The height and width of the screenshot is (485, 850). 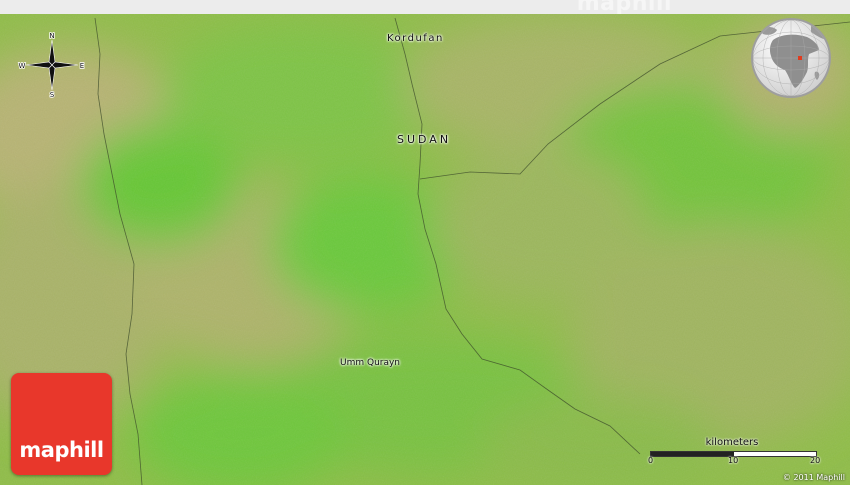 I want to click on scale-tick-10: 10, so click(x=733, y=460).